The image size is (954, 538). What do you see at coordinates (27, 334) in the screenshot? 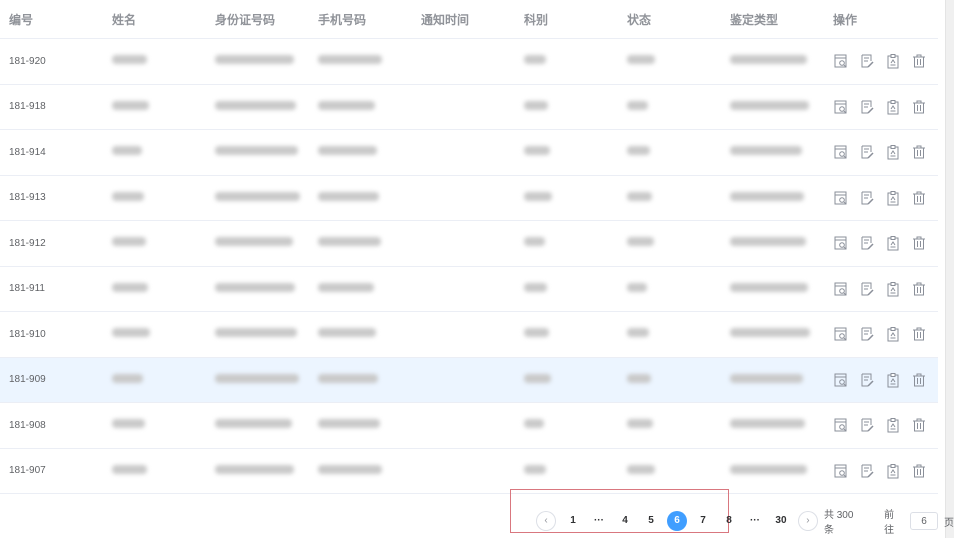
I see `cell-id: 181-910` at bounding box center [27, 334].